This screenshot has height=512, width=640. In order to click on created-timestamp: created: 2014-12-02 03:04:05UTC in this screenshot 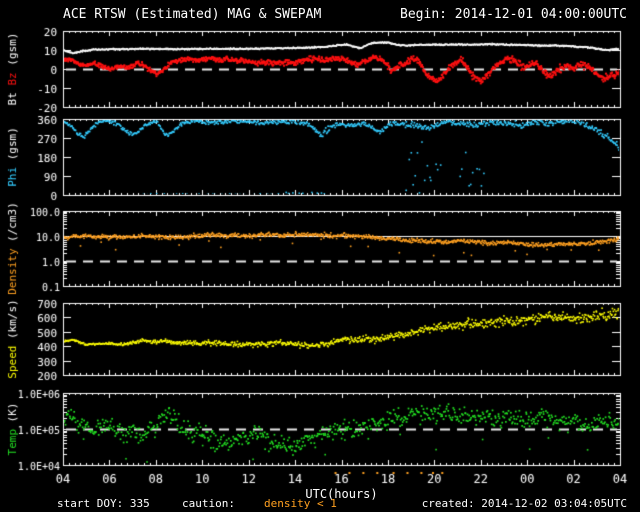, I will do `click(524, 503)`.